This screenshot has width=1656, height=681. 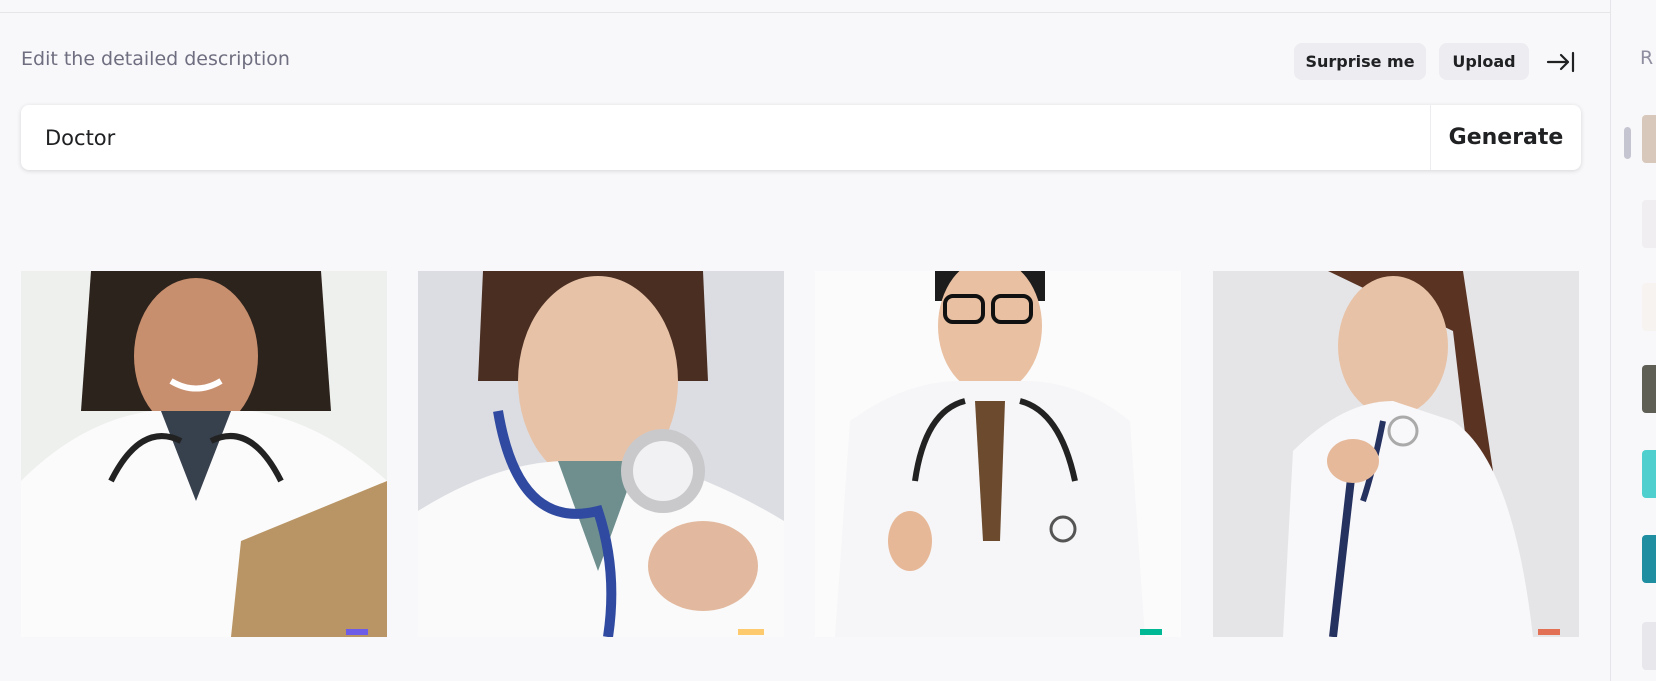 I want to click on prompt-input, so click(x=735, y=138).